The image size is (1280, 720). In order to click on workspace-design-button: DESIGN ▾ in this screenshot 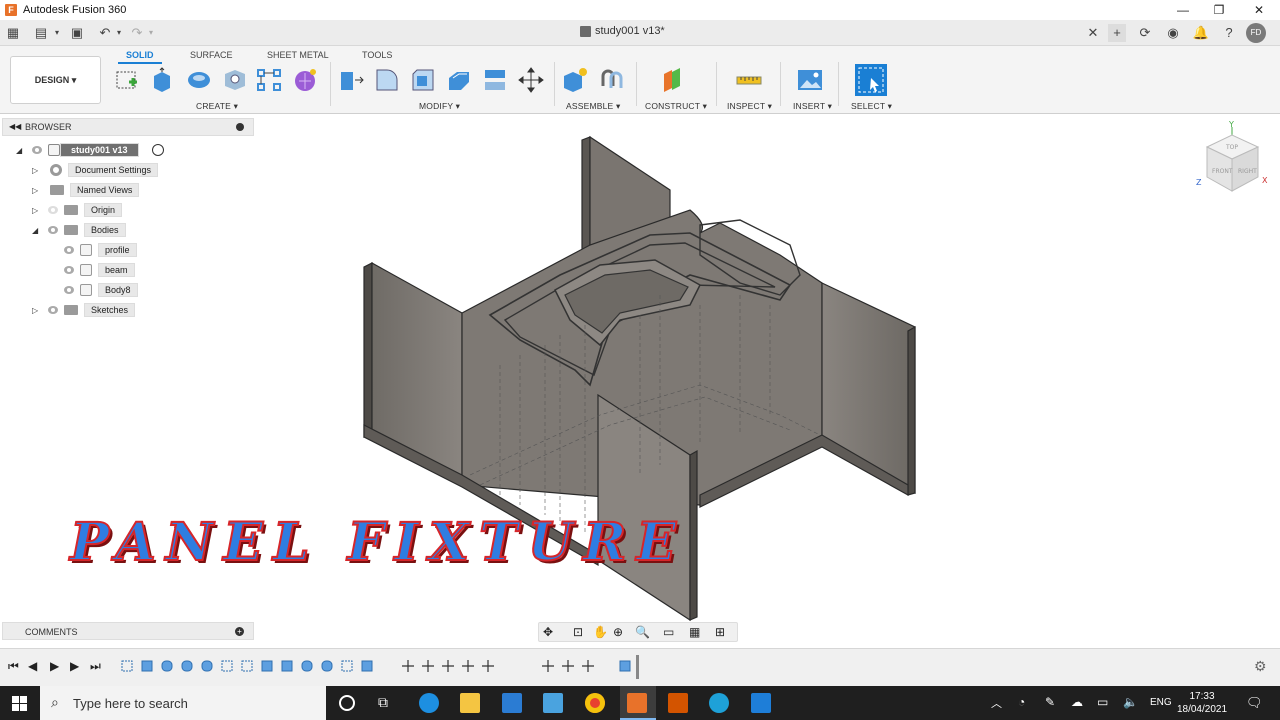, I will do `click(55, 80)`.